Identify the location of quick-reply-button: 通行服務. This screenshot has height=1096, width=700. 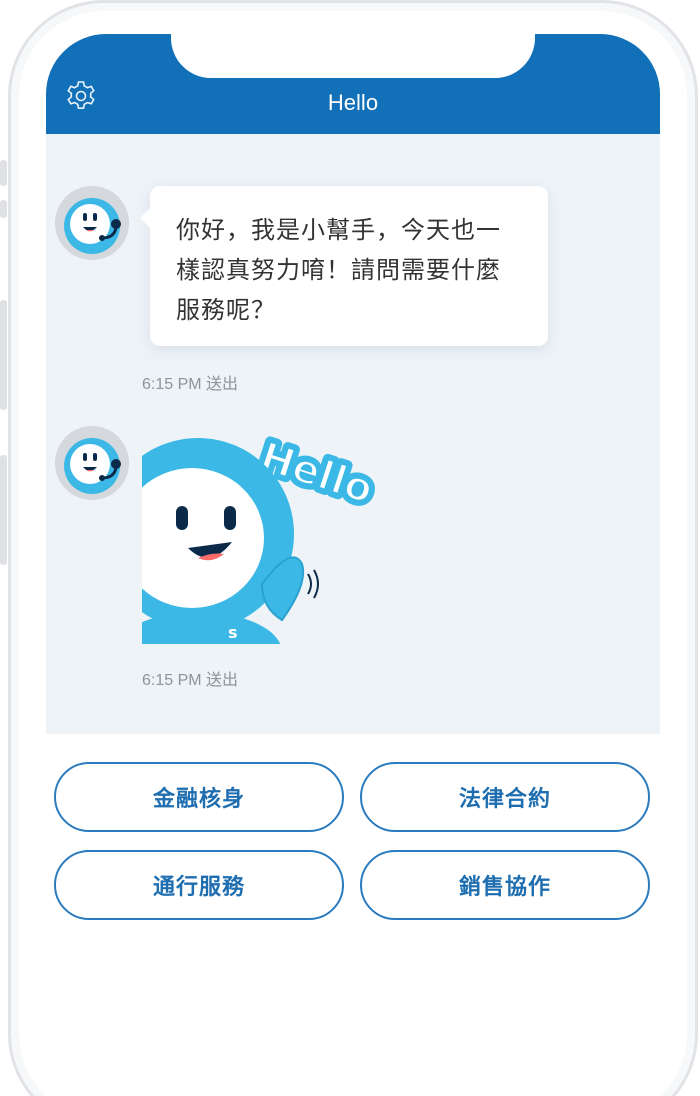
(199, 885).